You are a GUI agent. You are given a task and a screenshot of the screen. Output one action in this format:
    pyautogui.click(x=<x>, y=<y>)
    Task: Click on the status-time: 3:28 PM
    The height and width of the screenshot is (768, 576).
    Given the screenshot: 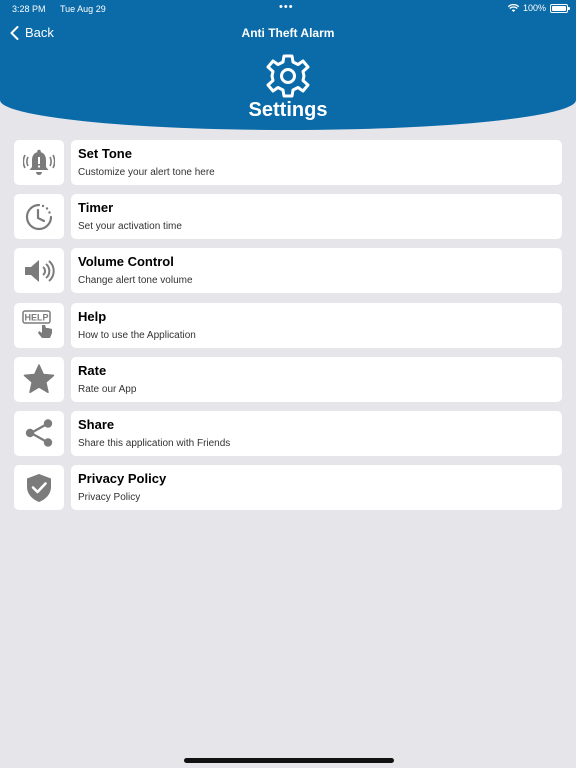 What is the action you would take?
    pyautogui.click(x=29, y=9)
    